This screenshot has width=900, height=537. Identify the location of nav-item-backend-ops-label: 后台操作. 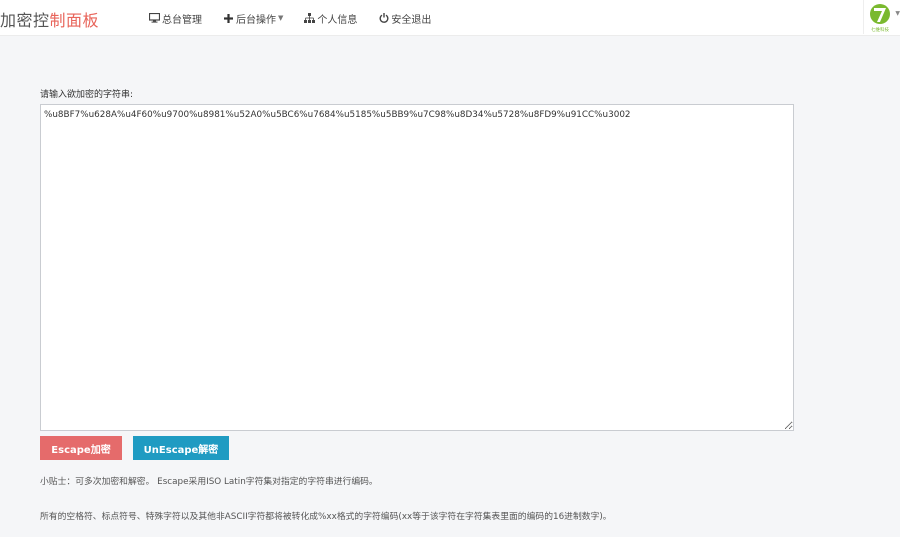
(256, 20).